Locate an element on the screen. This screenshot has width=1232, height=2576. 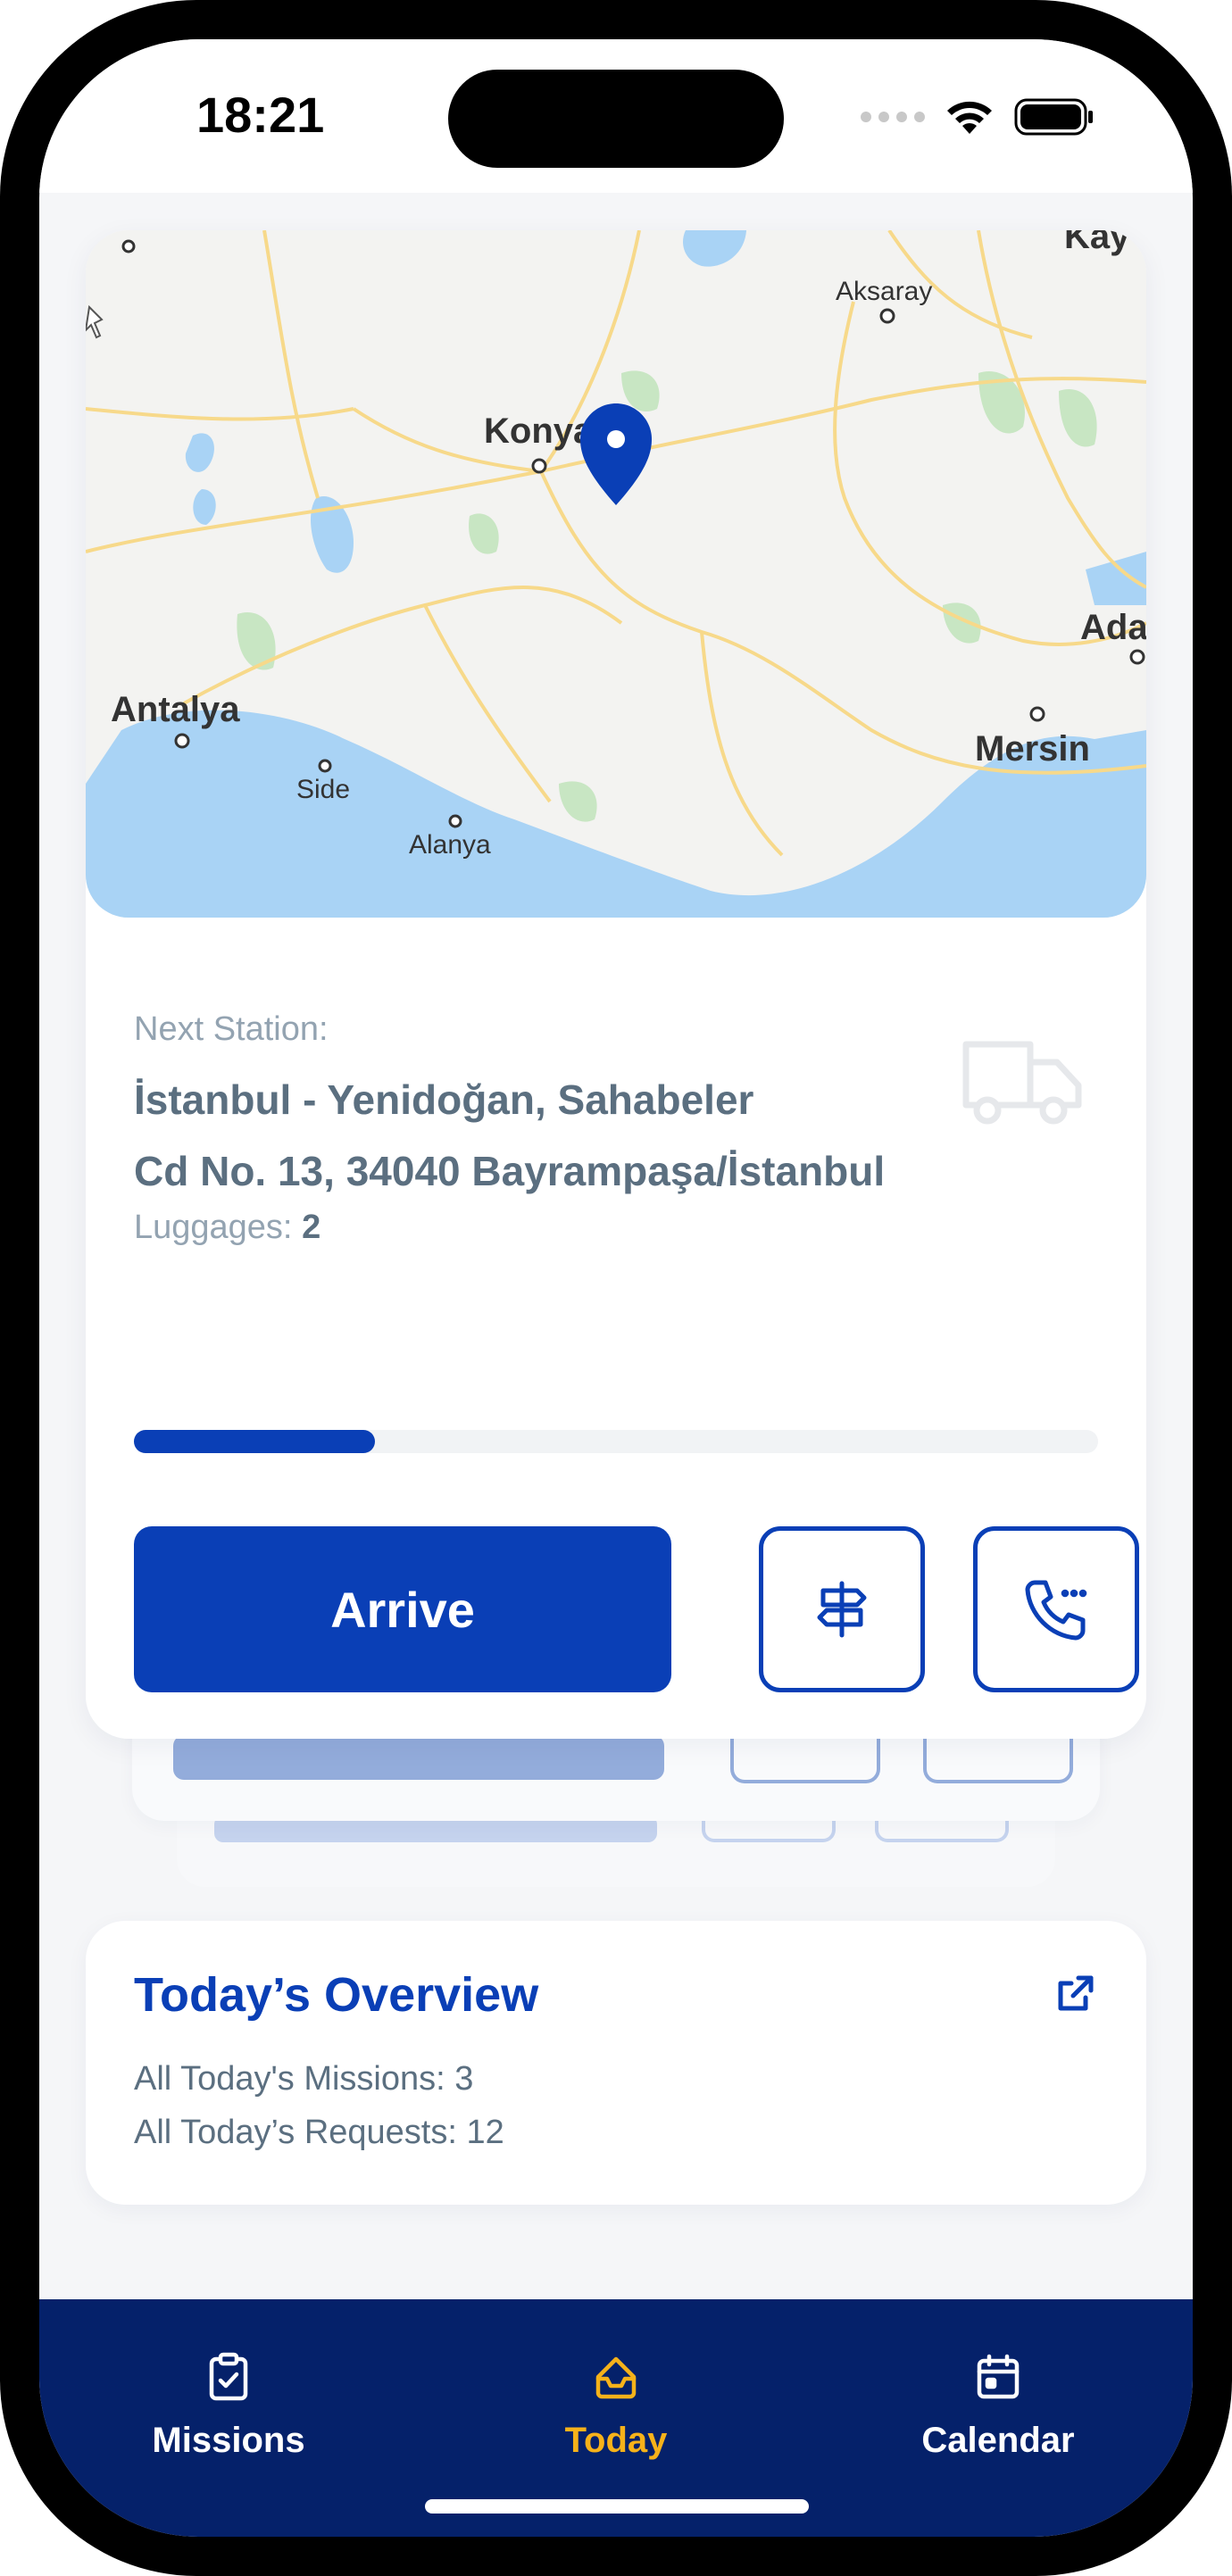
map-label-konya: Konya is located at coordinates (539, 431).